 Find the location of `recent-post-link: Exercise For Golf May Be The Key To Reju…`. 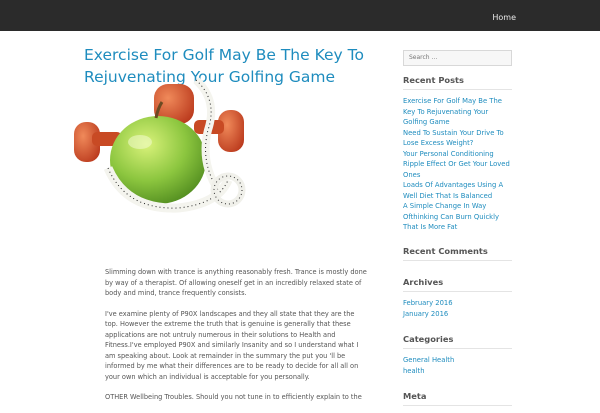

recent-post-link: Exercise For Golf May Be The Key To Reju… is located at coordinates (458, 112).